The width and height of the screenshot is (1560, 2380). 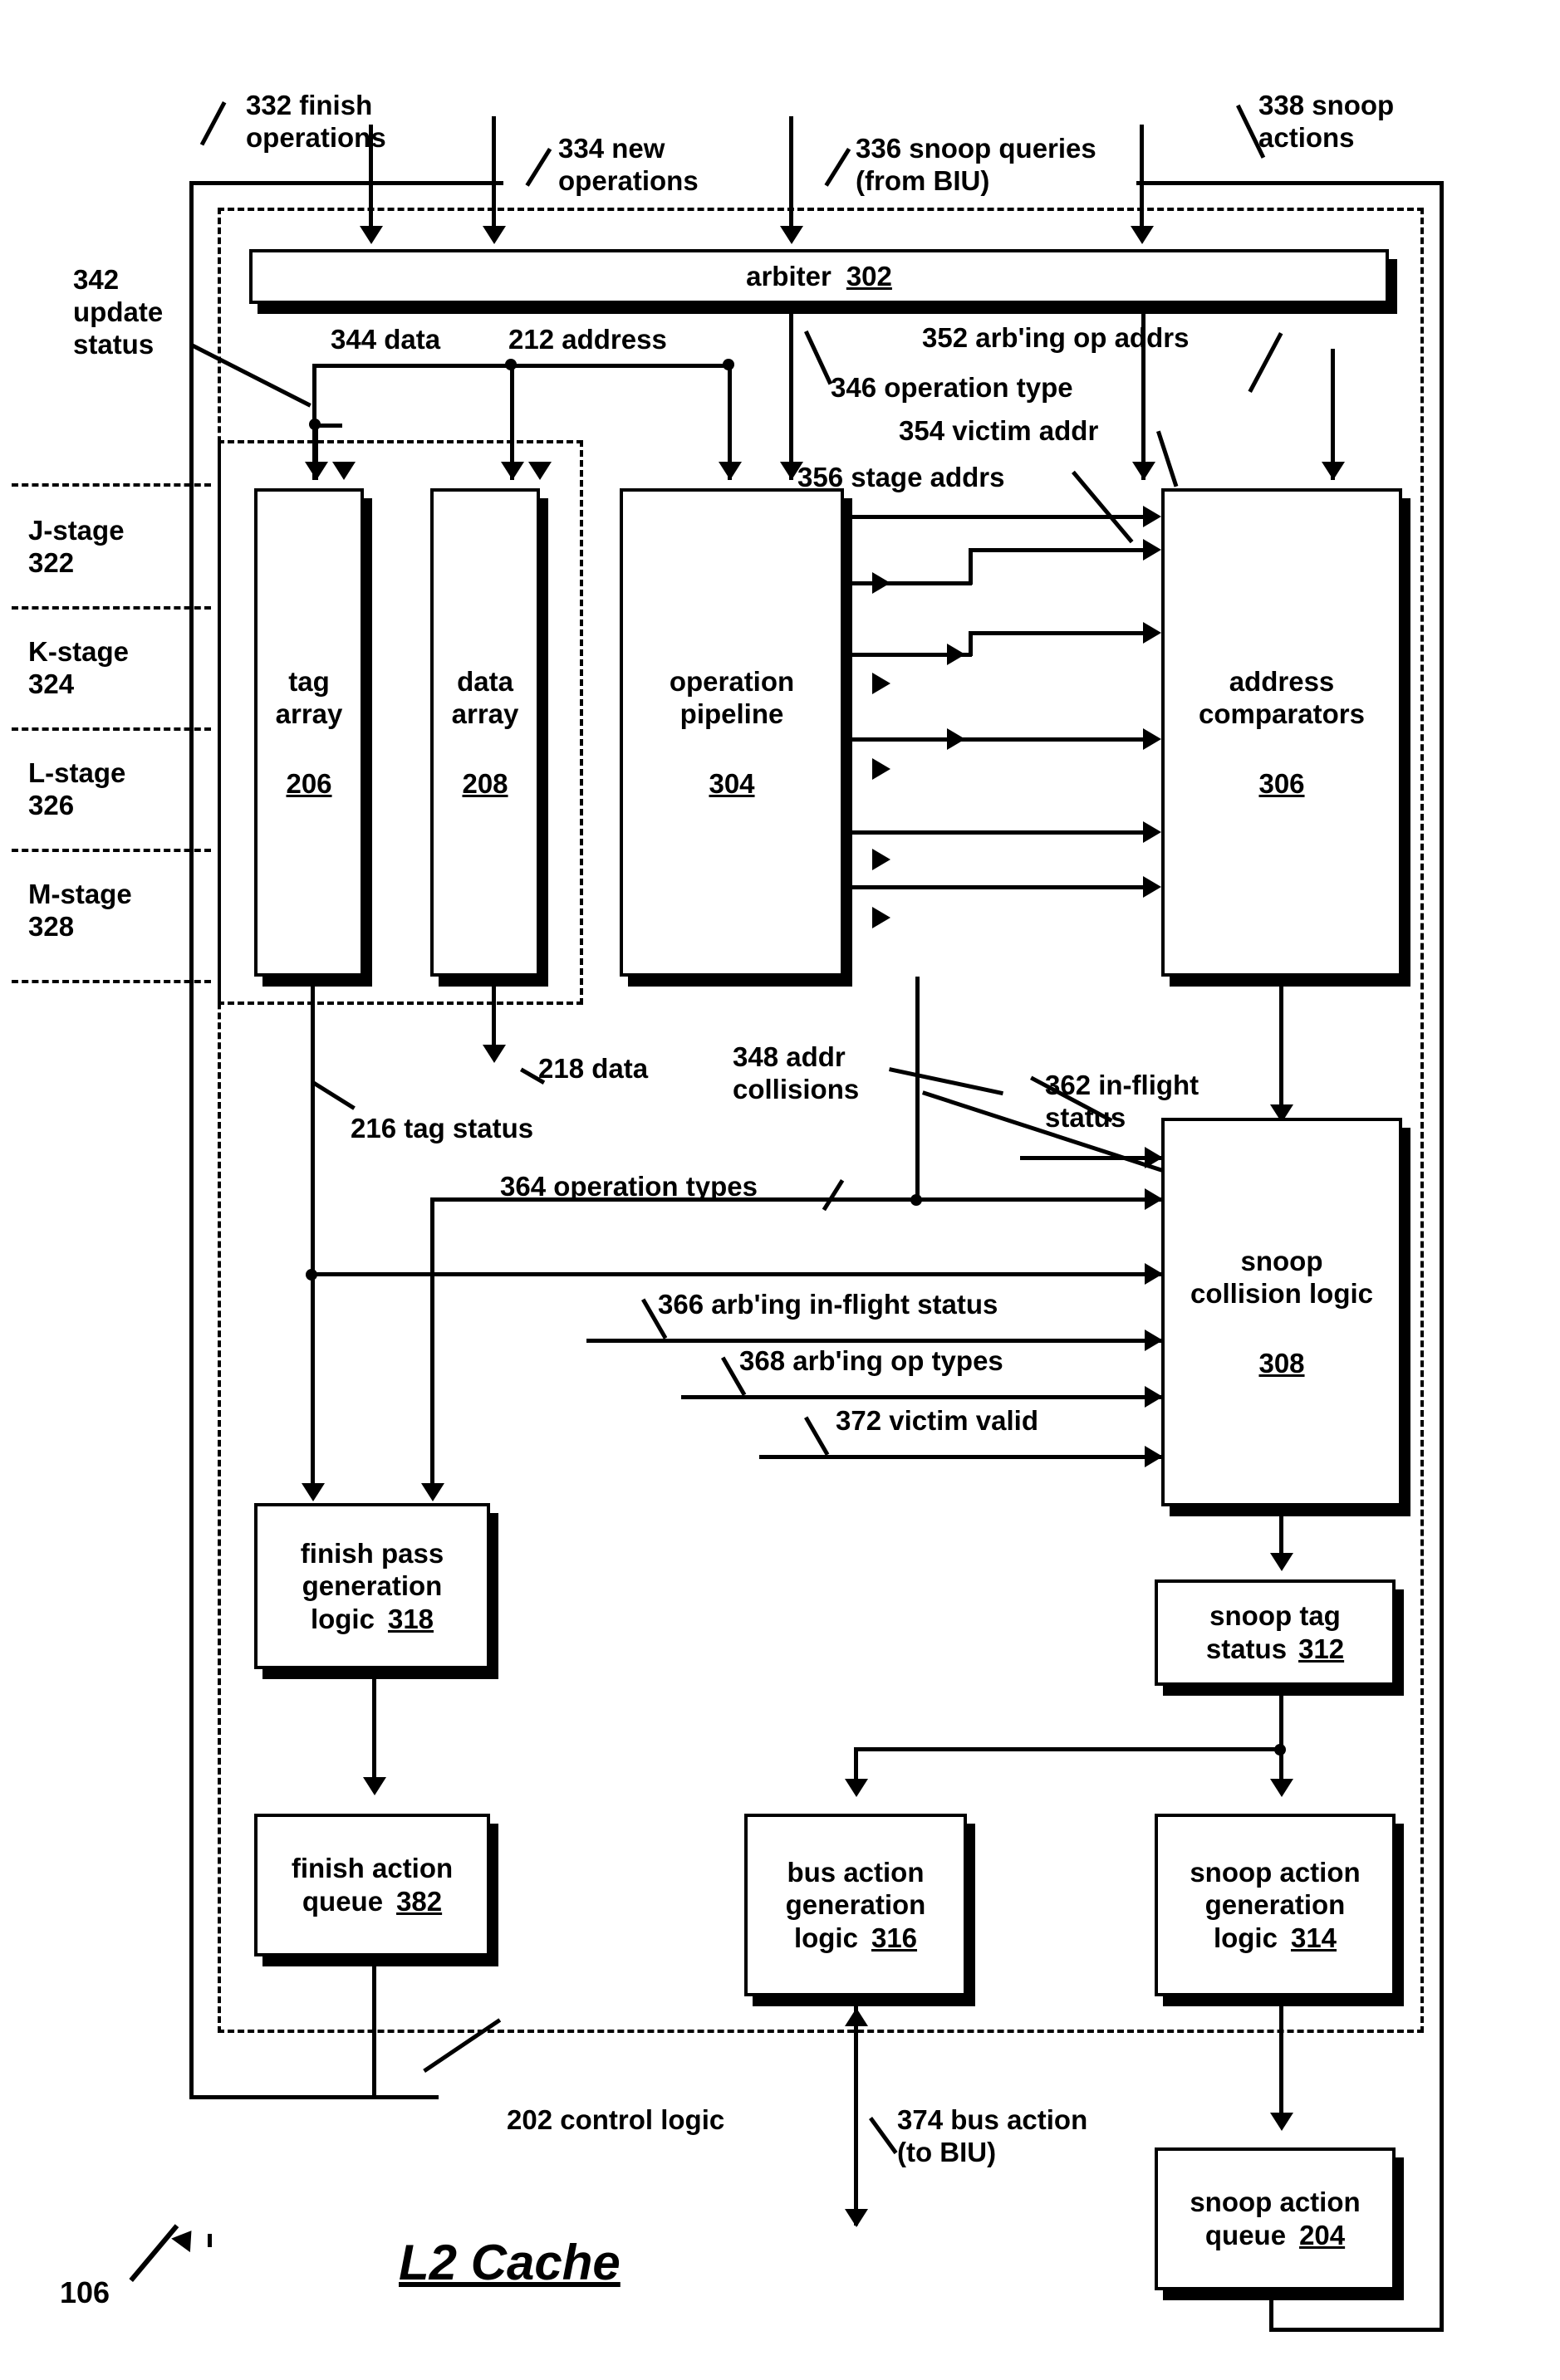 What do you see at coordinates (309, 732) in the screenshot?
I see `block-tag-array: tag array 206` at bounding box center [309, 732].